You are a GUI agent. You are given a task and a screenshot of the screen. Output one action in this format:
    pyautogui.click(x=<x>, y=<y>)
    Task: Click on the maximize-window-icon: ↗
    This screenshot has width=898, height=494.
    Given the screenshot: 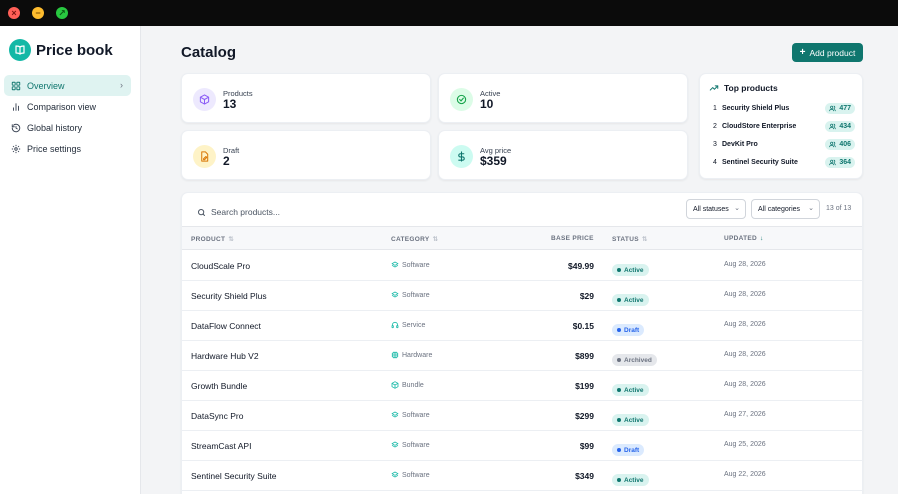 What is the action you would take?
    pyautogui.click(x=62, y=13)
    